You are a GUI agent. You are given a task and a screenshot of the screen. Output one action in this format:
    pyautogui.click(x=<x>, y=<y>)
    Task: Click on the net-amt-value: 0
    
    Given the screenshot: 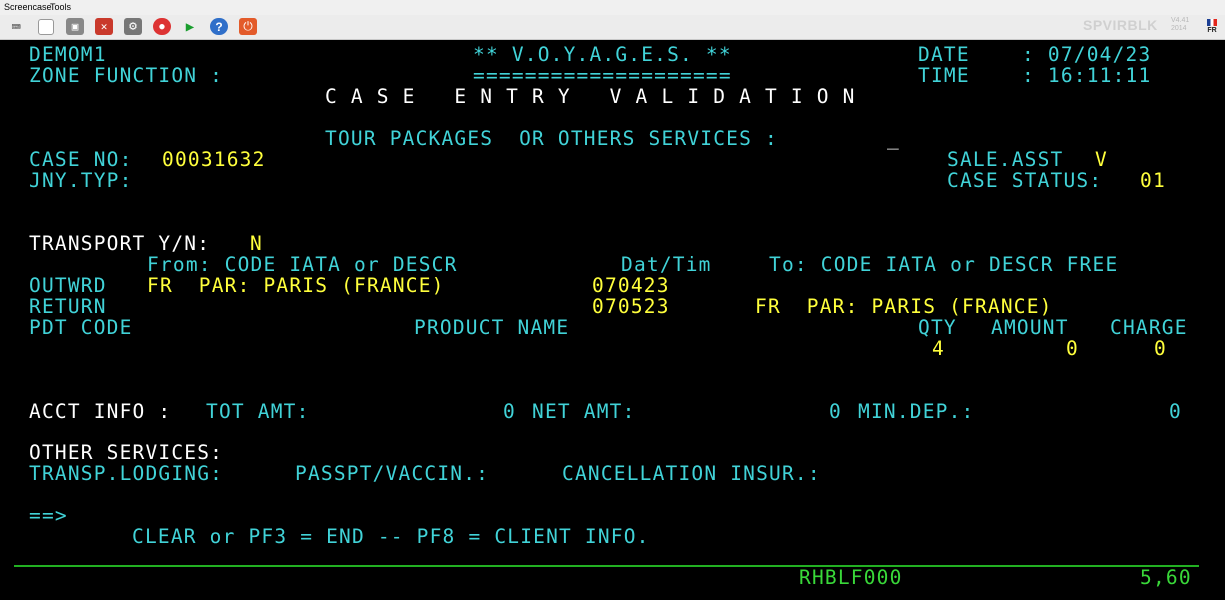 What is the action you would take?
    pyautogui.click(x=835, y=411)
    